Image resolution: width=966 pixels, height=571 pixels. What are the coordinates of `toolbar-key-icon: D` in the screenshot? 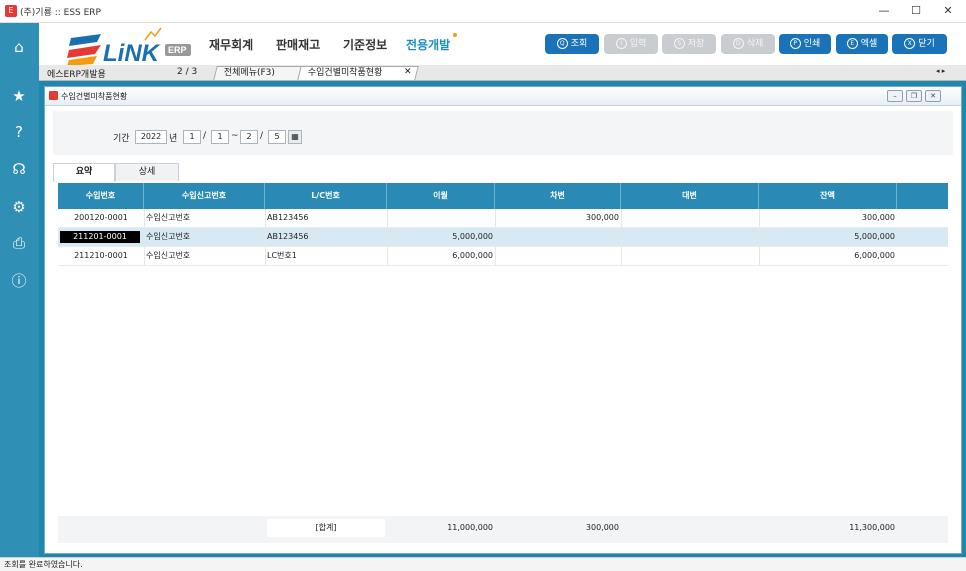 It's located at (738, 43).